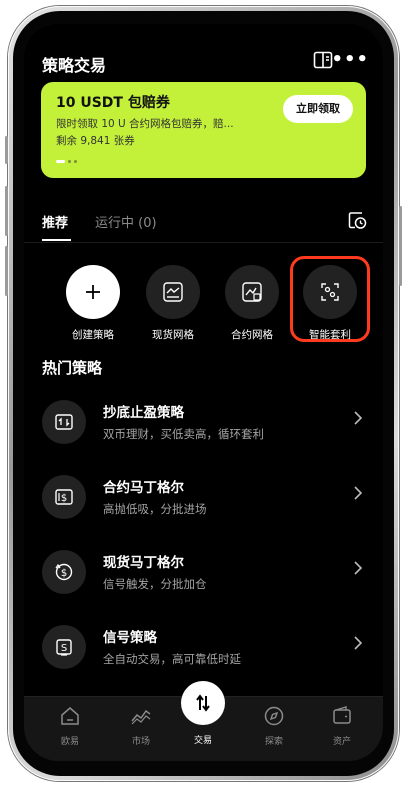  I want to click on nav-label: 资产, so click(341, 742).